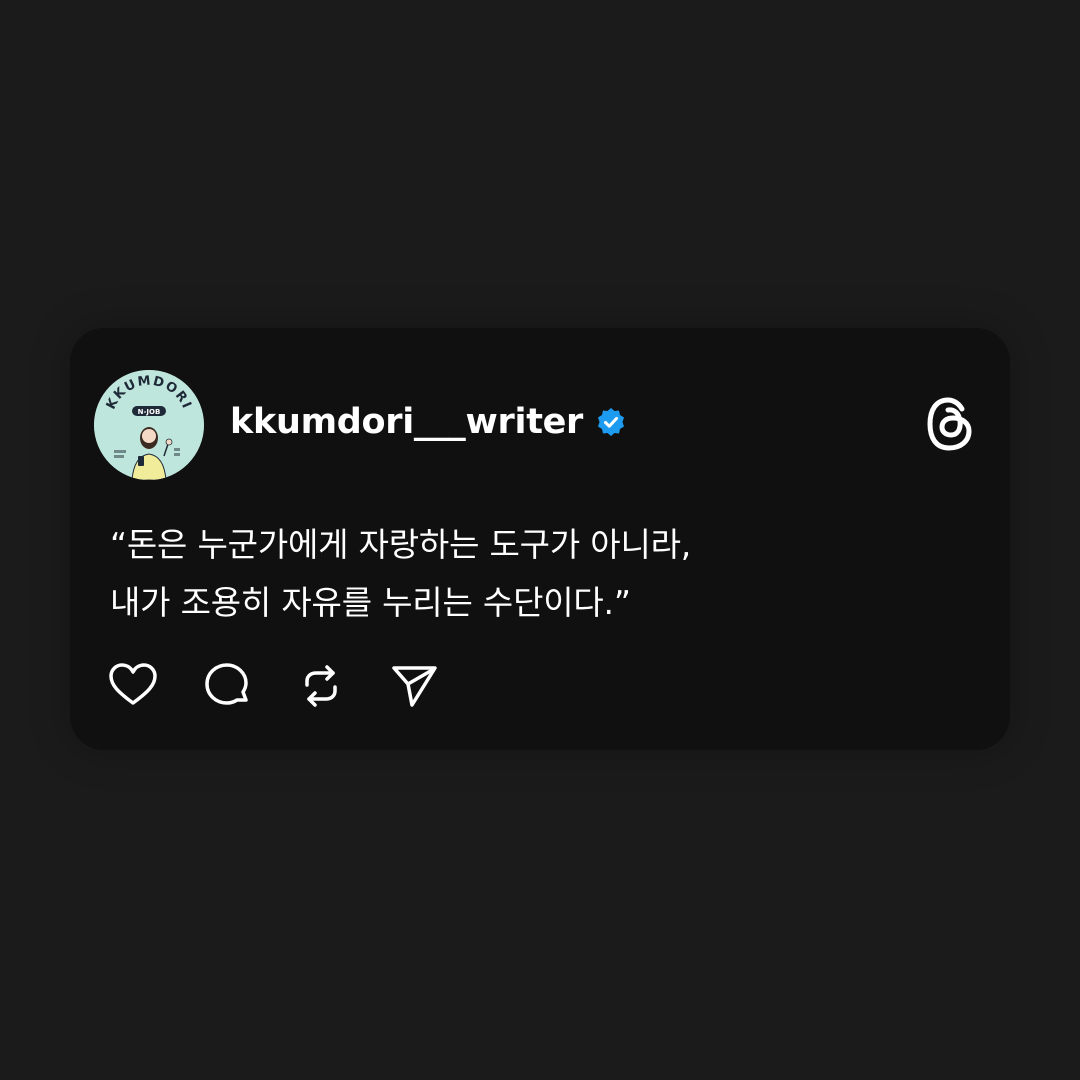 This screenshot has width=1080, height=1080. What do you see at coordinates (406, 422) in the screenshot?
I see `username: kkumdori___writer` at bounding box center [406, 422].